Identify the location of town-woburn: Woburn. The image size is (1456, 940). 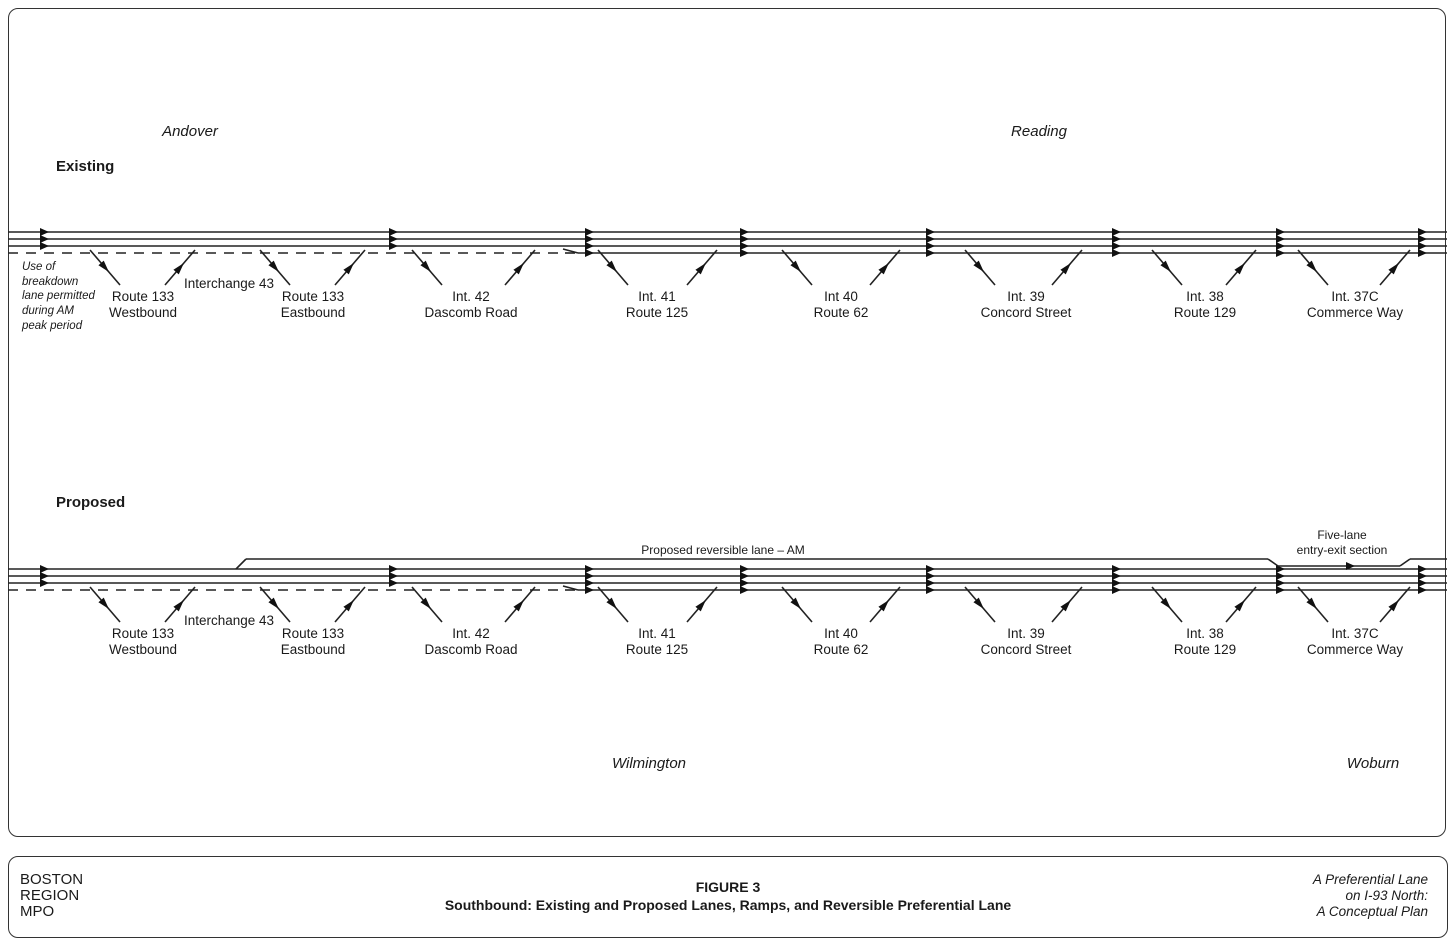
(1373, 763).